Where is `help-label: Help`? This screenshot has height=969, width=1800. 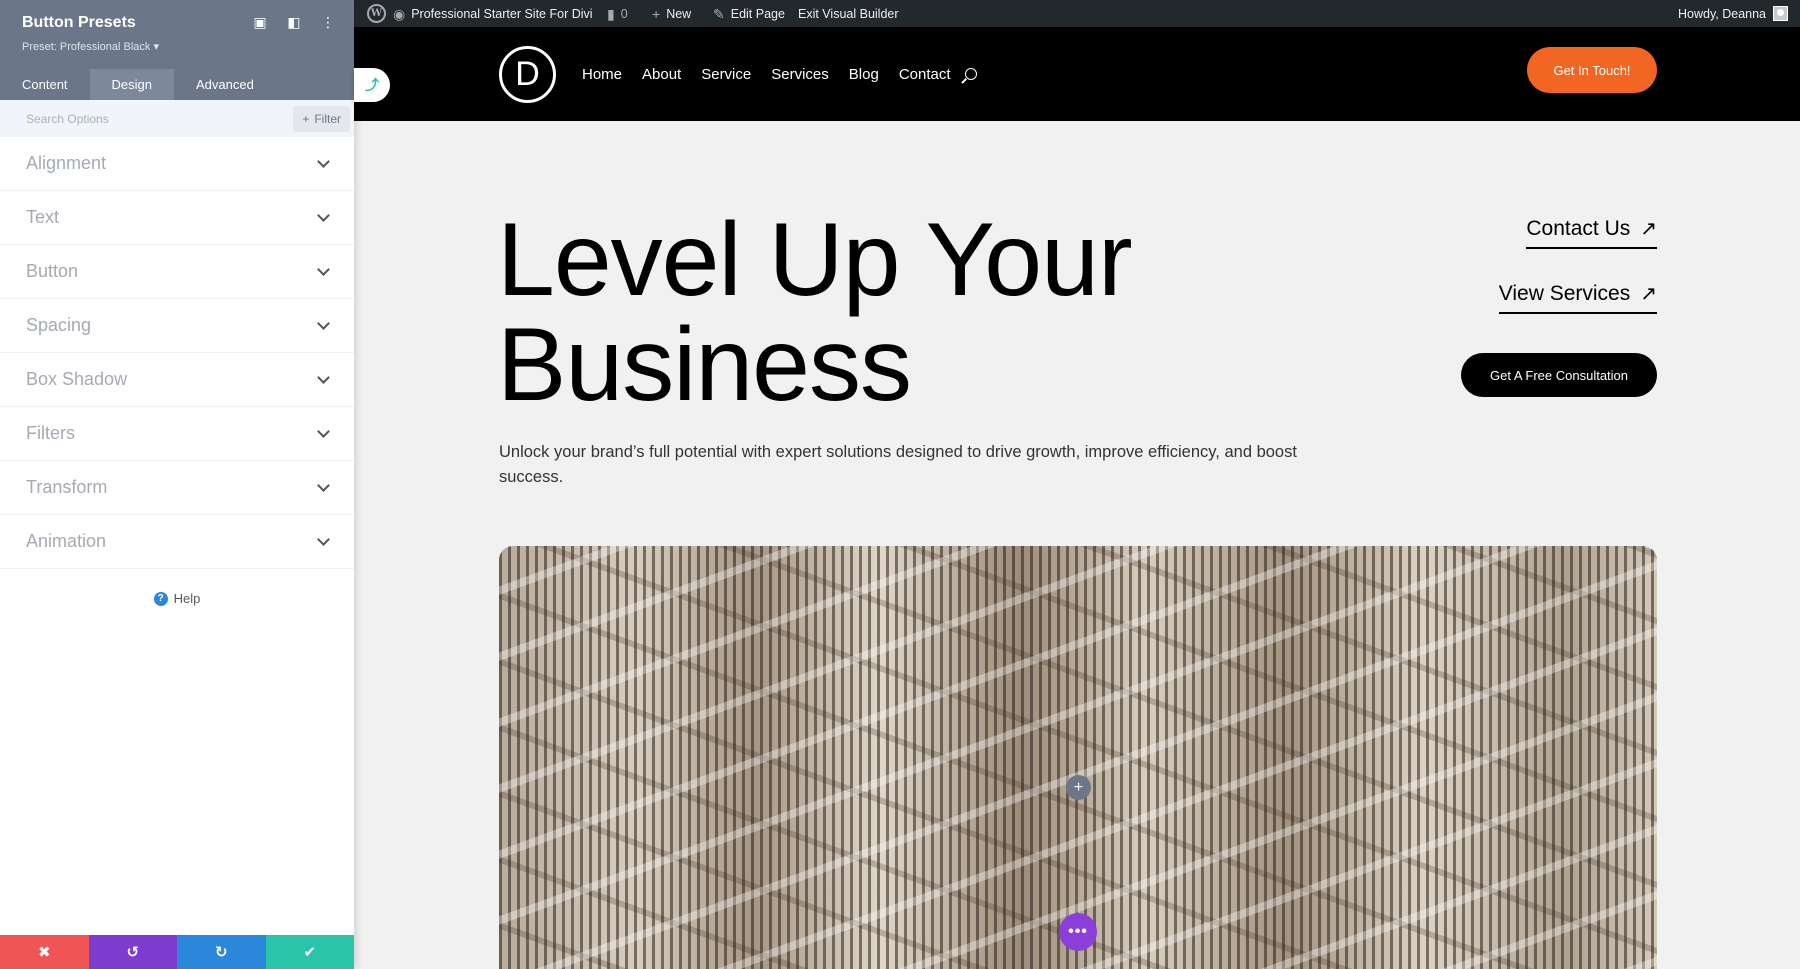
help-label: Help is located at coordinates (187, 598).